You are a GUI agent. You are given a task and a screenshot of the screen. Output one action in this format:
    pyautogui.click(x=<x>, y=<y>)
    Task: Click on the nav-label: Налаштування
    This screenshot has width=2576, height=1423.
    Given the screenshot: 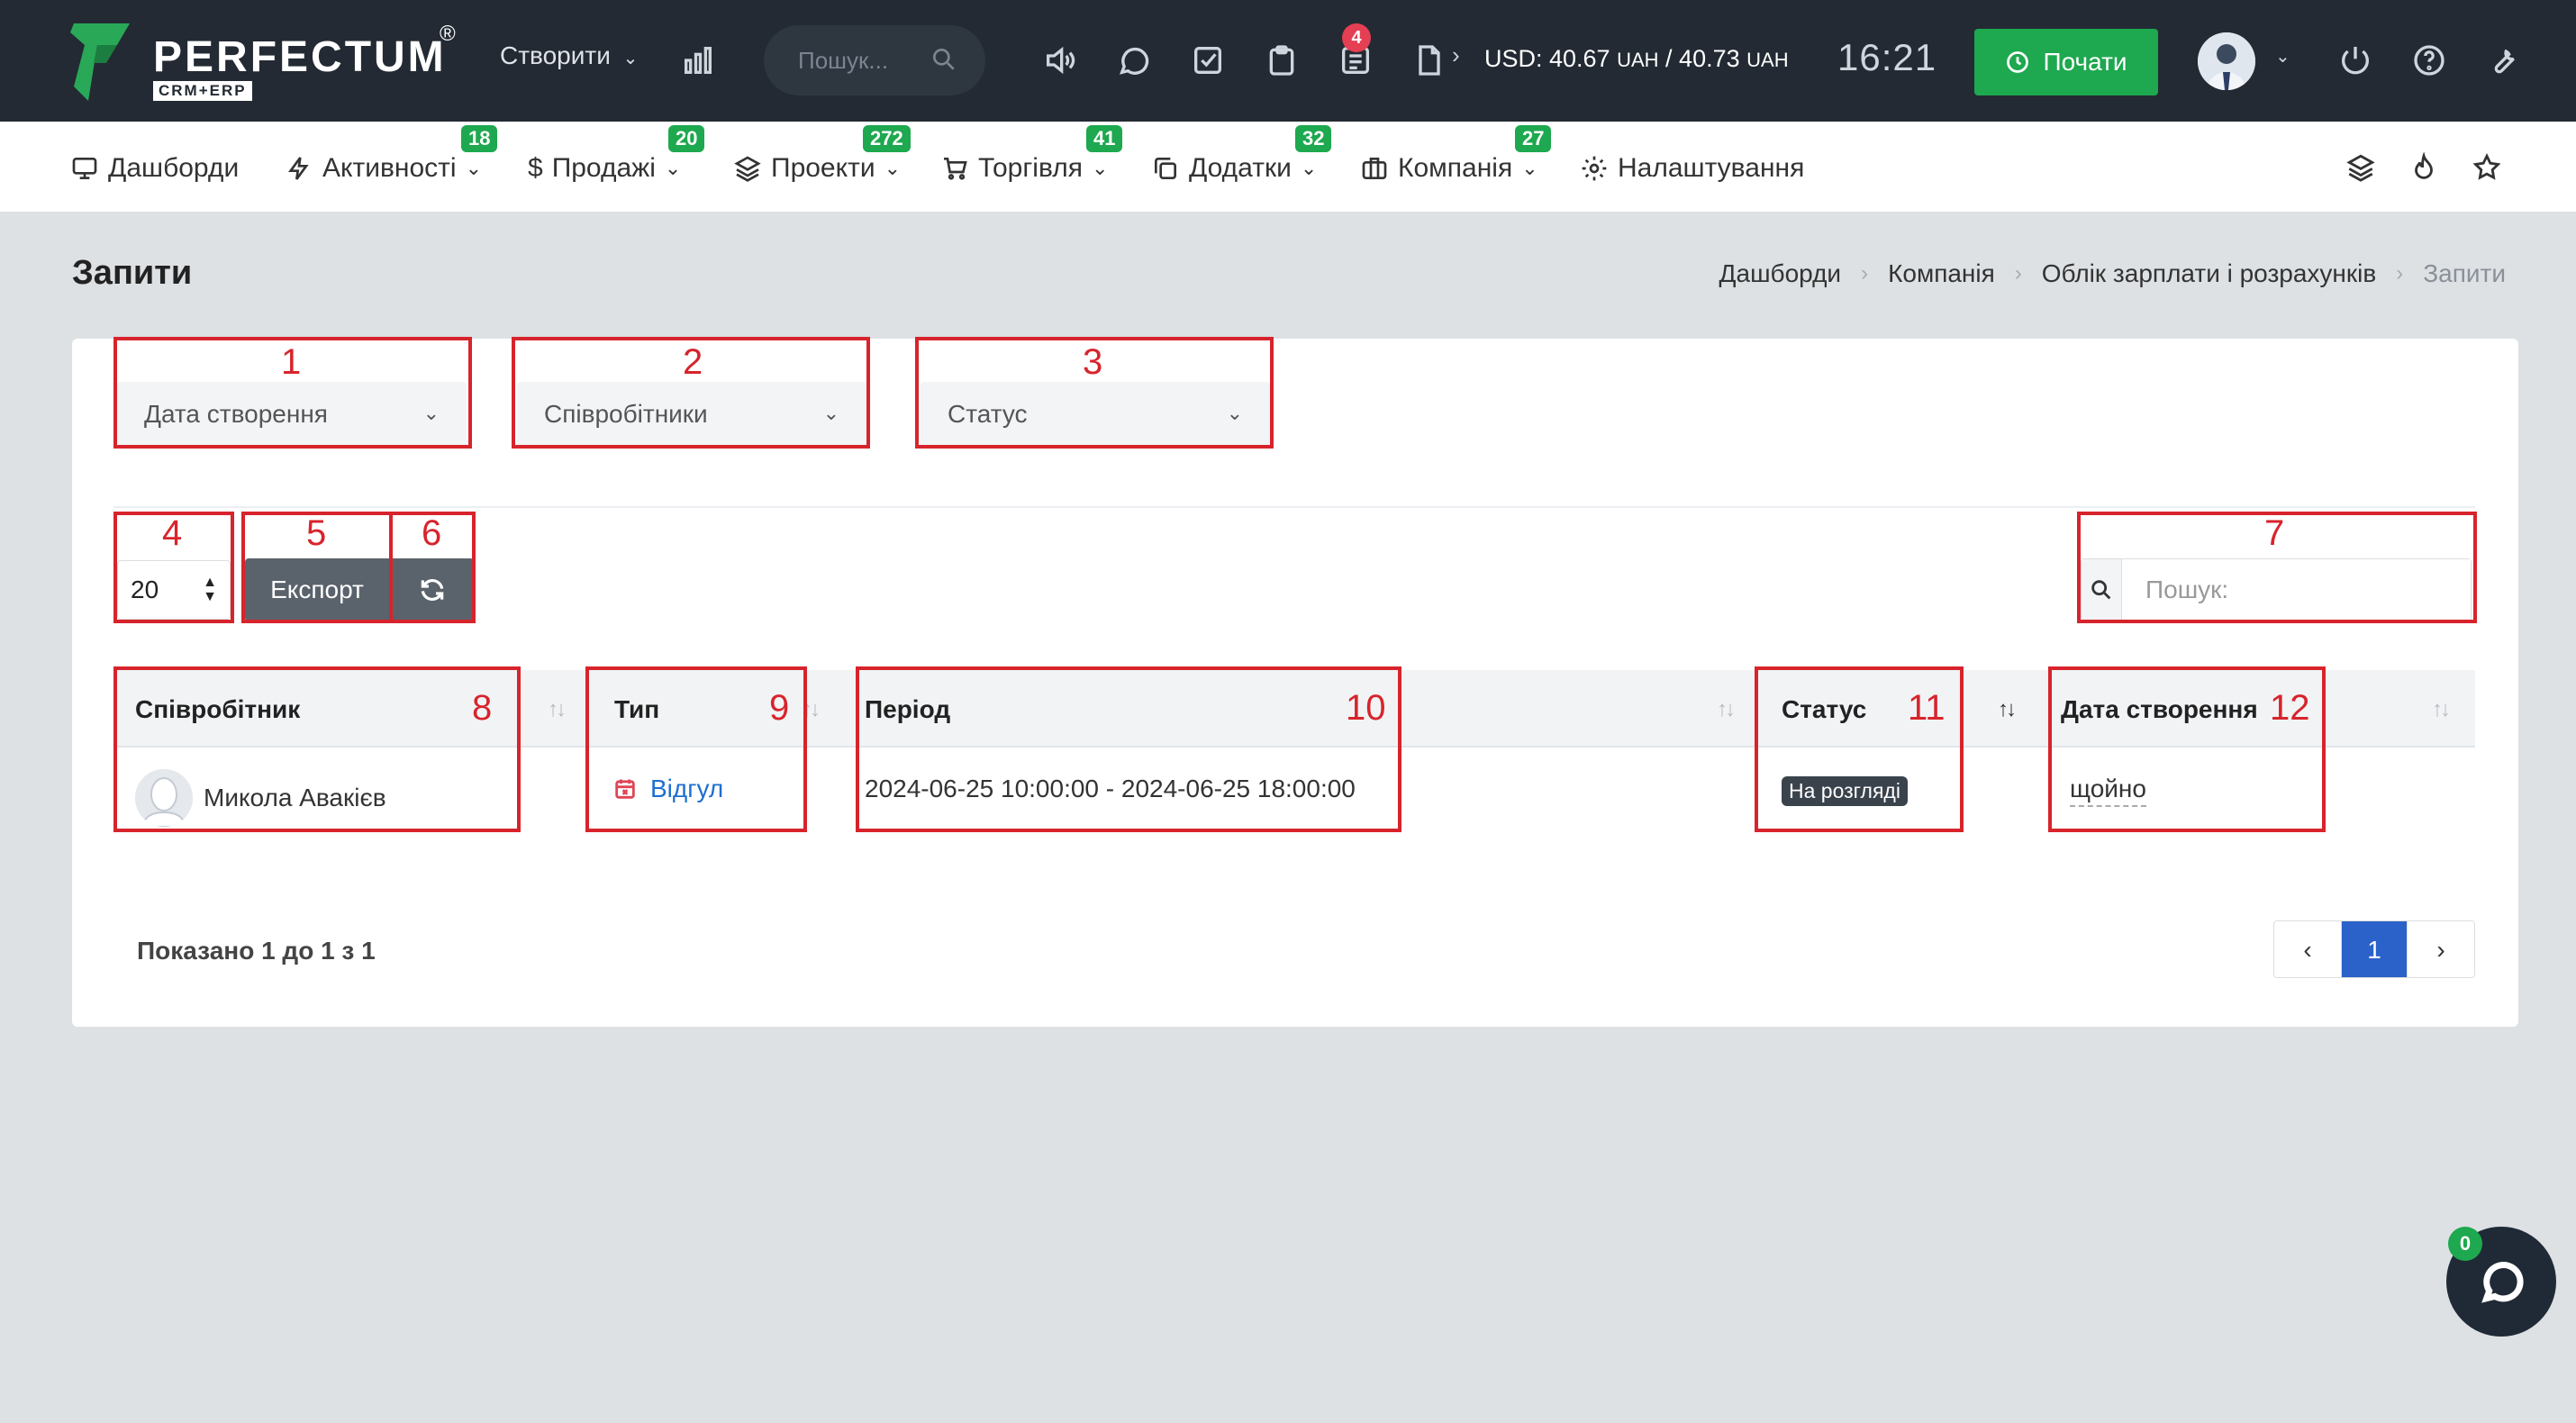 What is the action you would take?
    pyautogui.click(x=1711, y=168)
    